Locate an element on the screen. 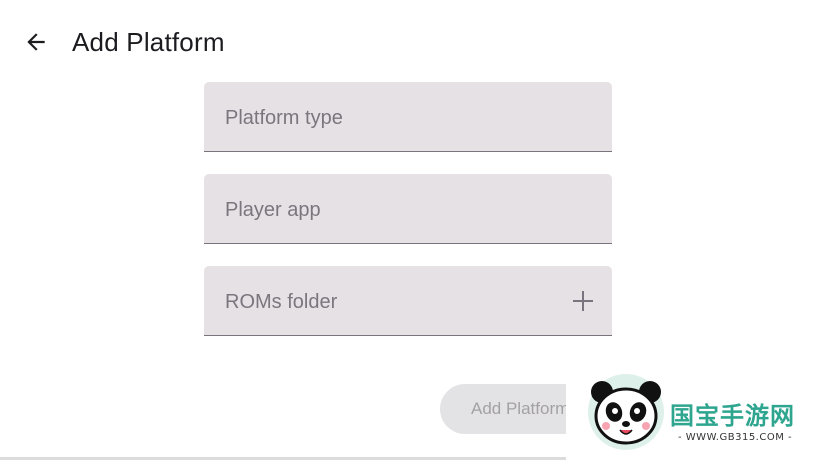  watermark: 国宝手游网 - WWW.GB315.COM - is located at coordinates (691, 413).